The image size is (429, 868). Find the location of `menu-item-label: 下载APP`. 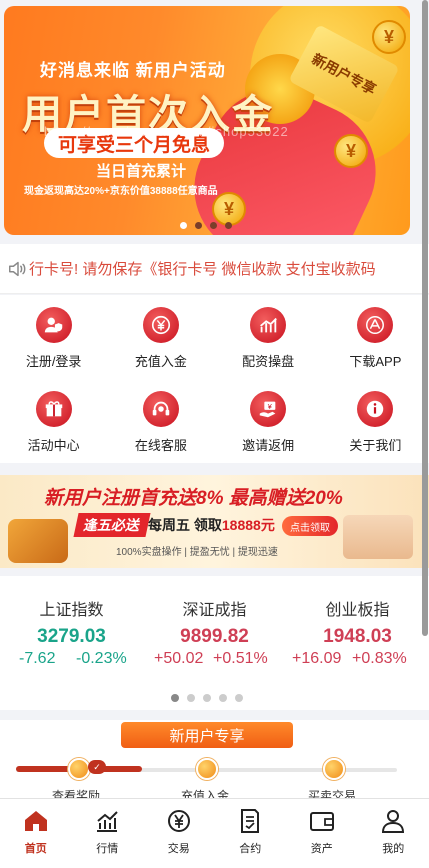

menu-item-label: 下载APP is located at coordinates (375, 361).